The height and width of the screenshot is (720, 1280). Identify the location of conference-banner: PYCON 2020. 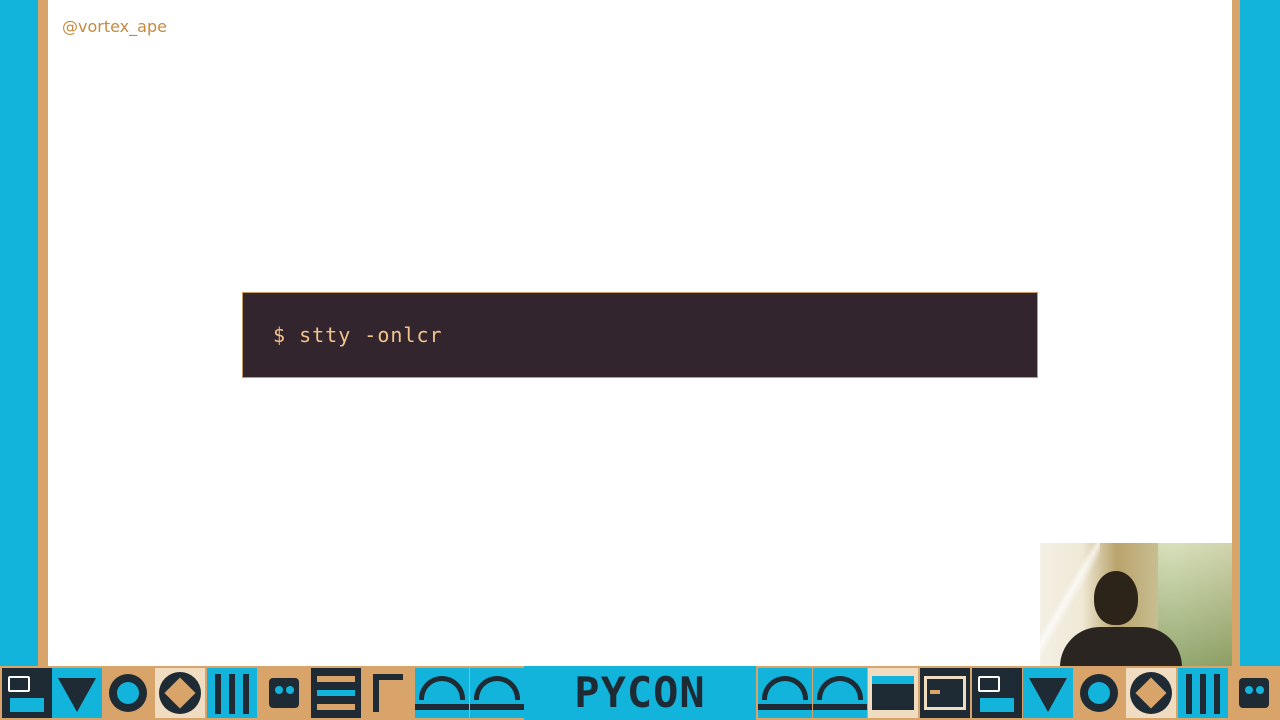
(640, 693).